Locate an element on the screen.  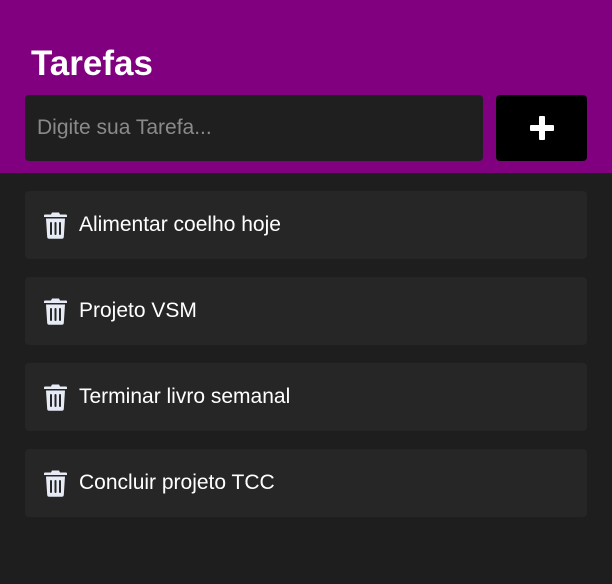
task-text: Concluir projeto TCC is located at coordinates (177, 482).